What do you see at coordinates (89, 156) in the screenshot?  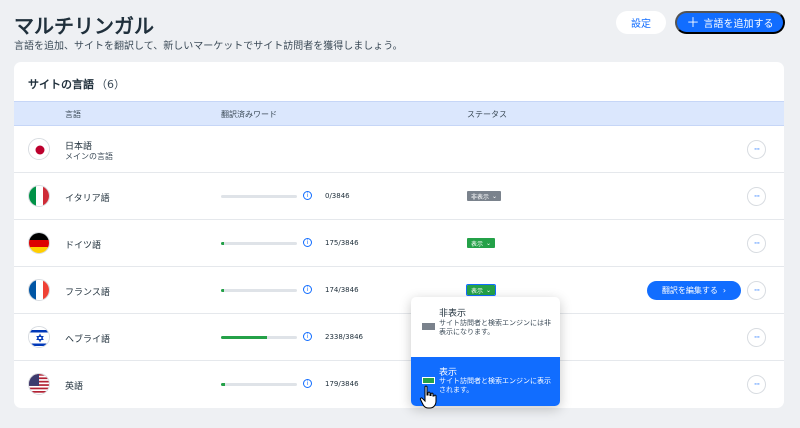 I see `language-sub: メインの言語` at bounding box center [89, 156].